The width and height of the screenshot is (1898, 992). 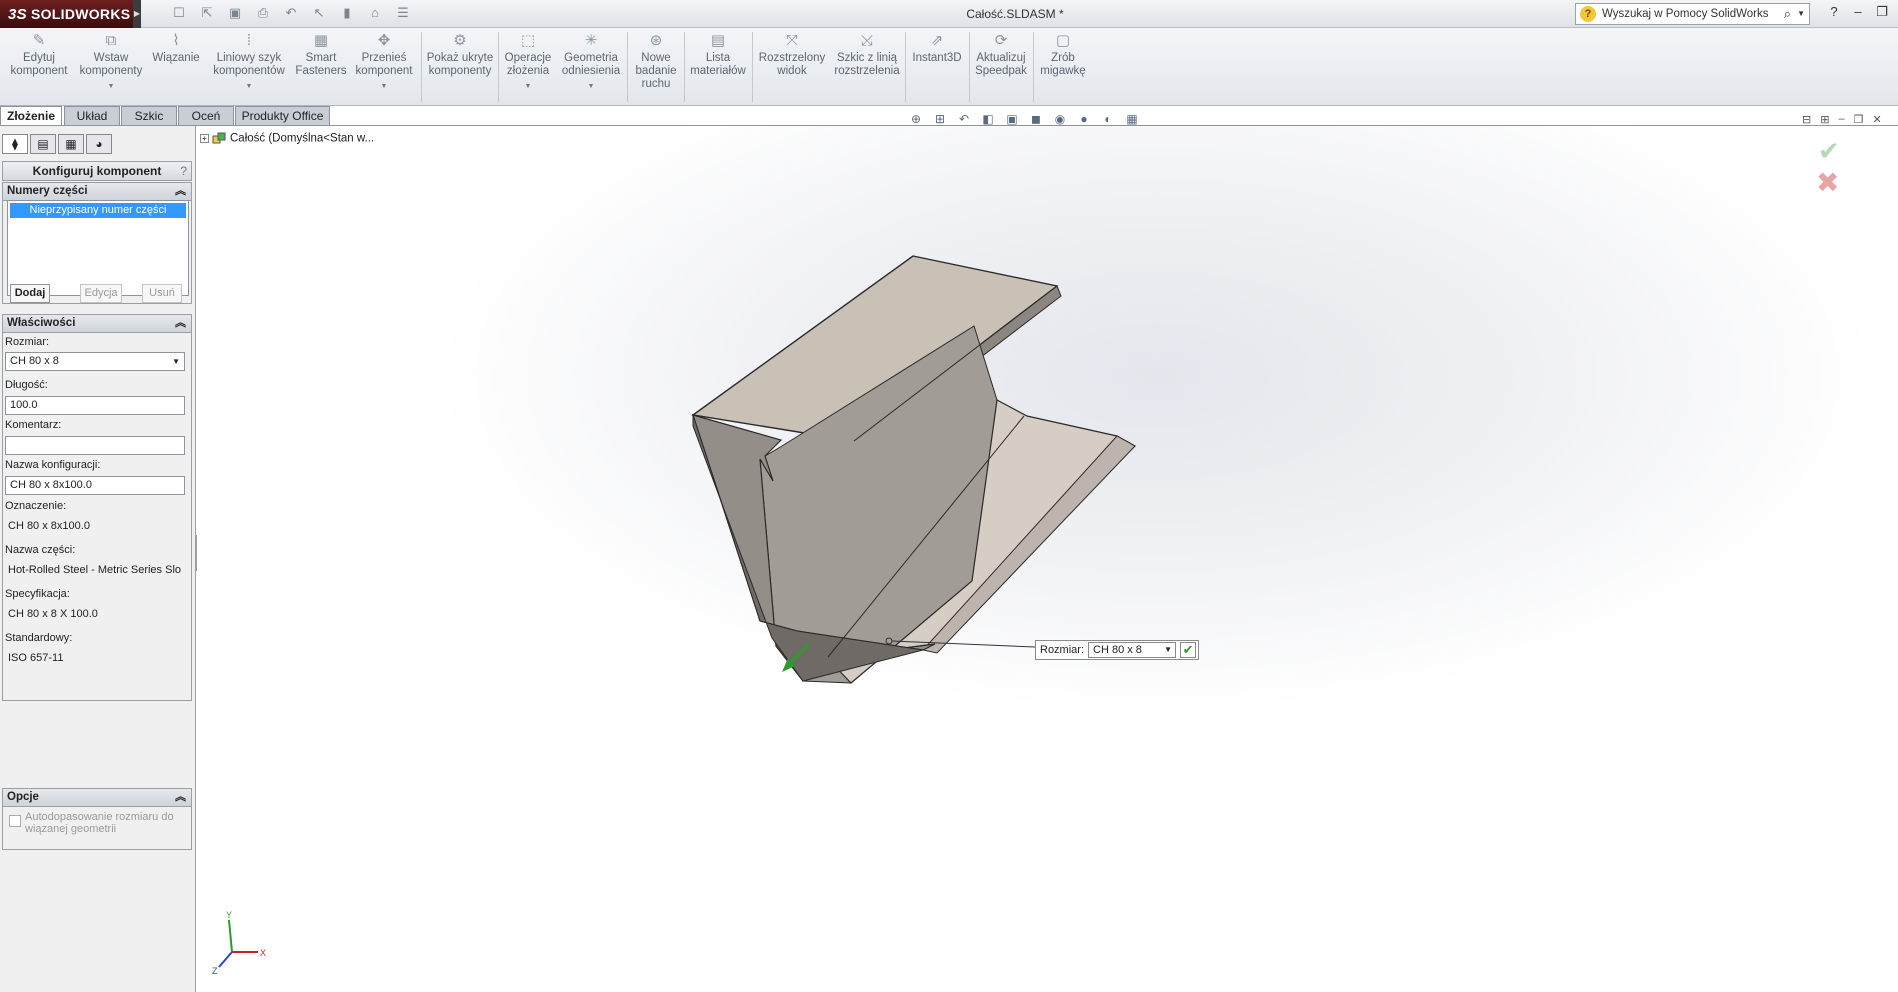 What do you see at coordinates (937, 48) in the screenshot?
I see `instant3d-button: ⇗ Instant3D` at bounding box center [937, 48].